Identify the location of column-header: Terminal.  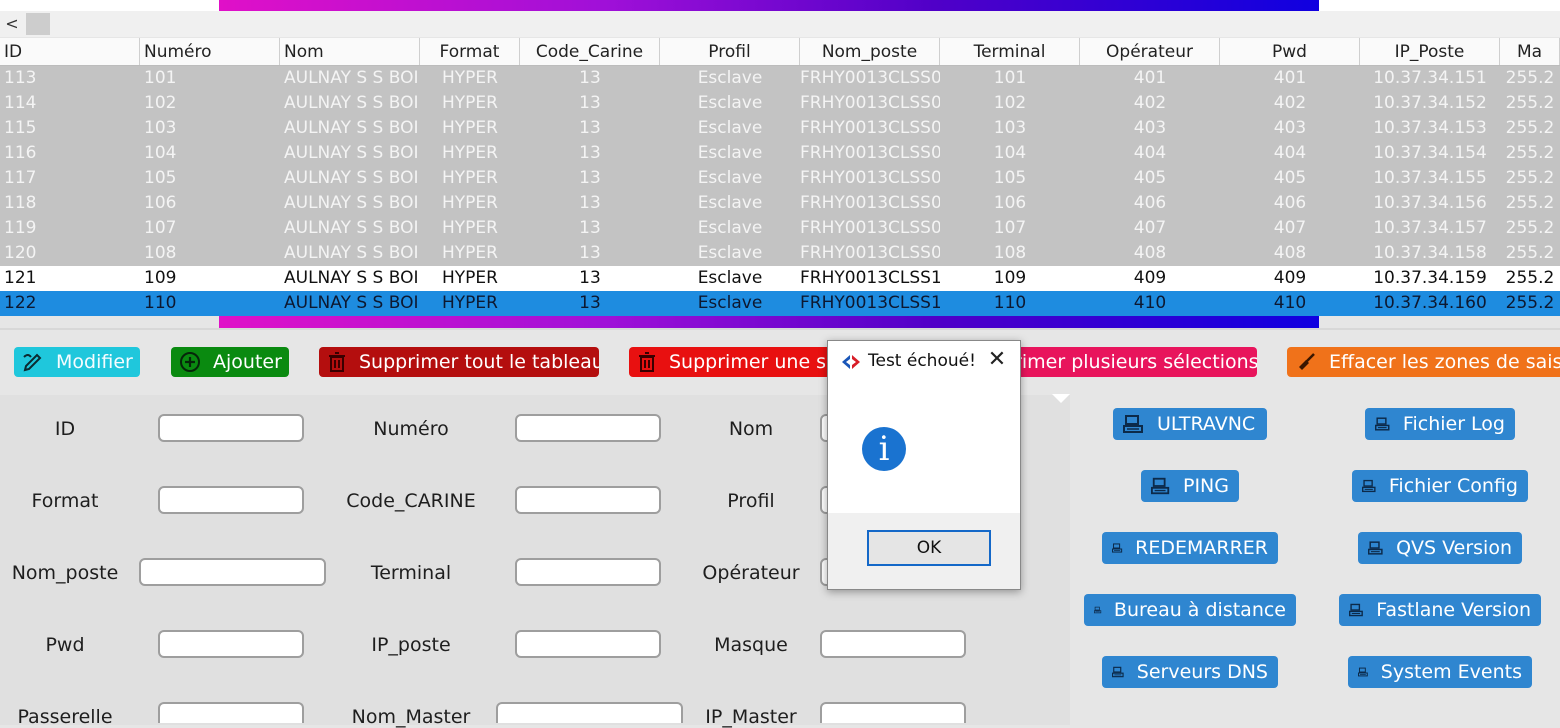
(1010, 51).